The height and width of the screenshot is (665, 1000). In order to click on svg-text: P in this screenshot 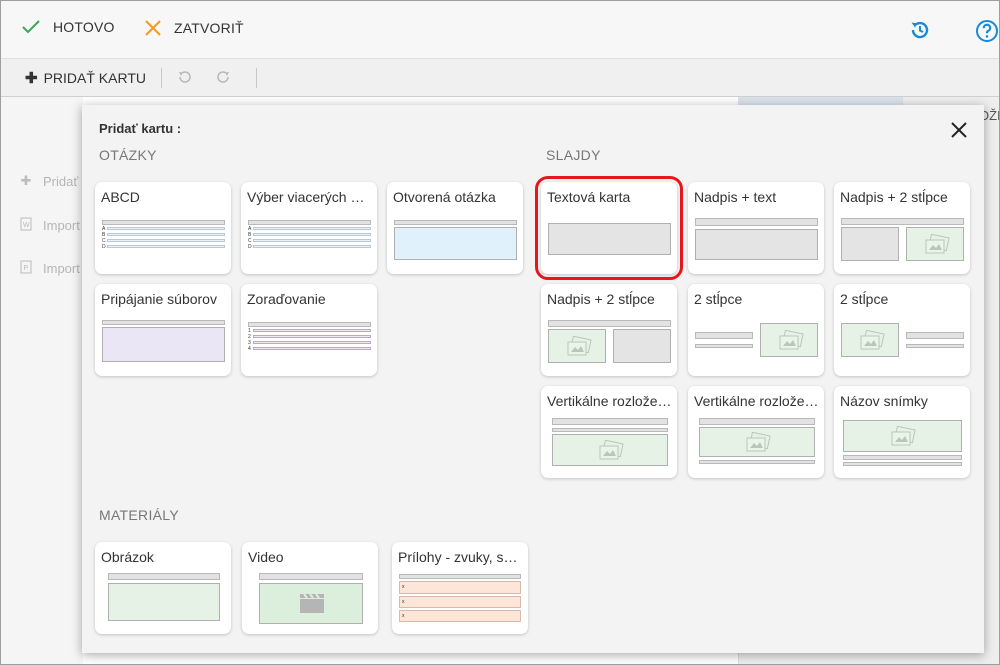, I will do `click(26, 268)`.